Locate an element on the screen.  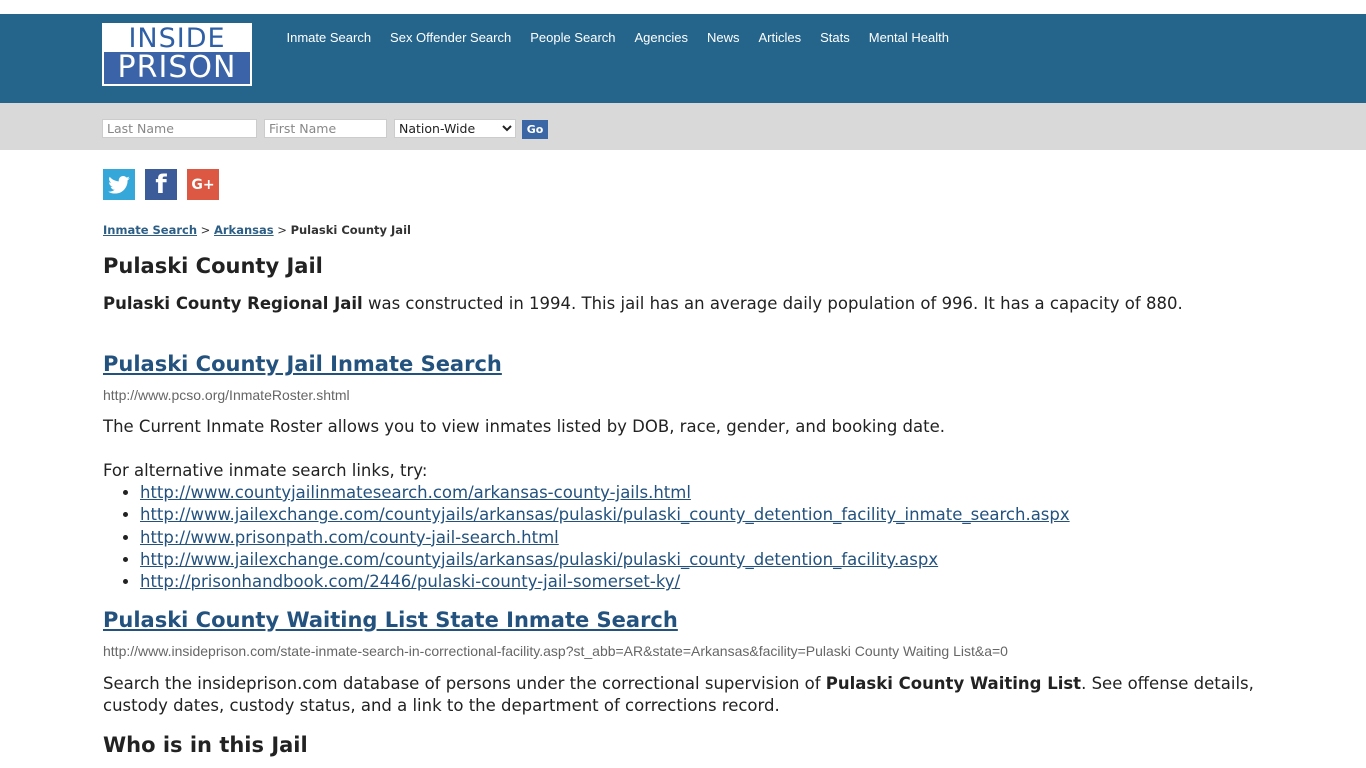
logo-line1: INSIDE is located at coordinates (177, 38).